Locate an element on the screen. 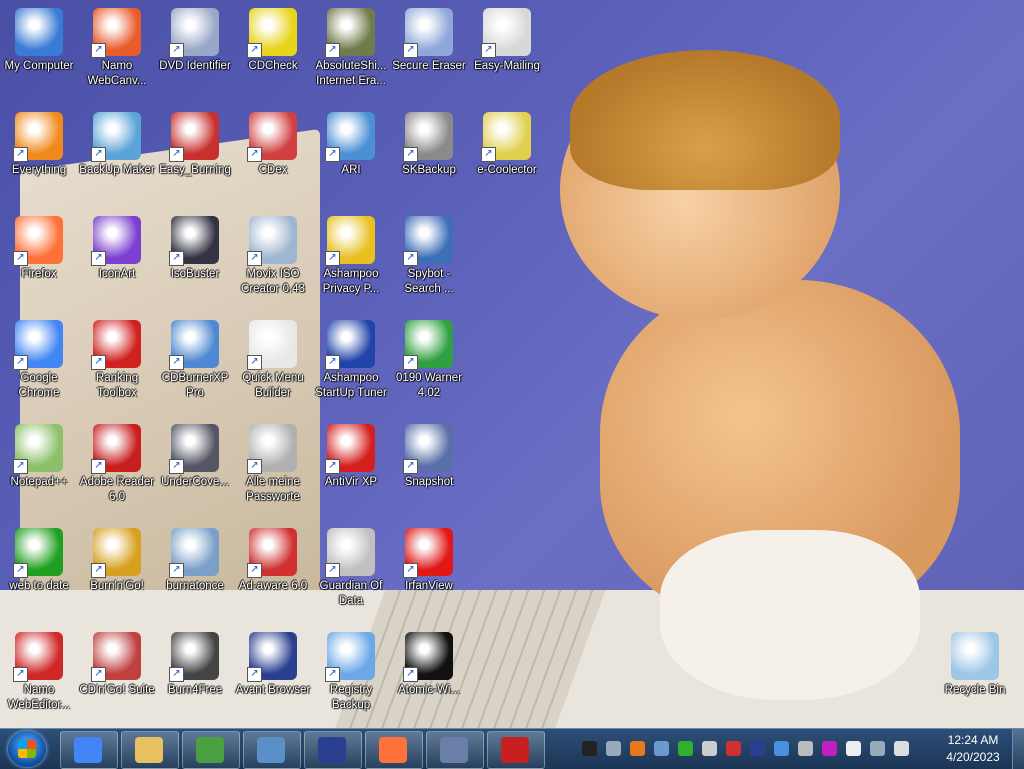 This screenshot has width=1024, height=769. monitor-app-icon is located at coordinates (515, 750).